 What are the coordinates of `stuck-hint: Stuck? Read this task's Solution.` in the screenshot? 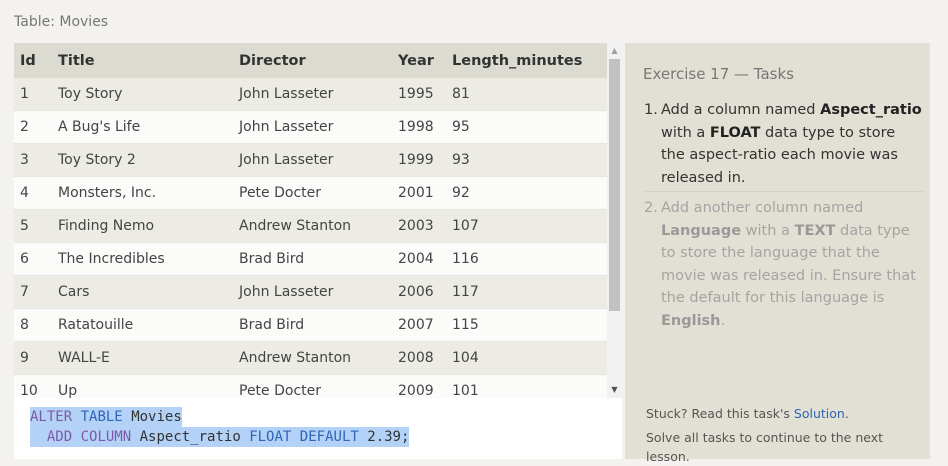 It's located at (747, 413).